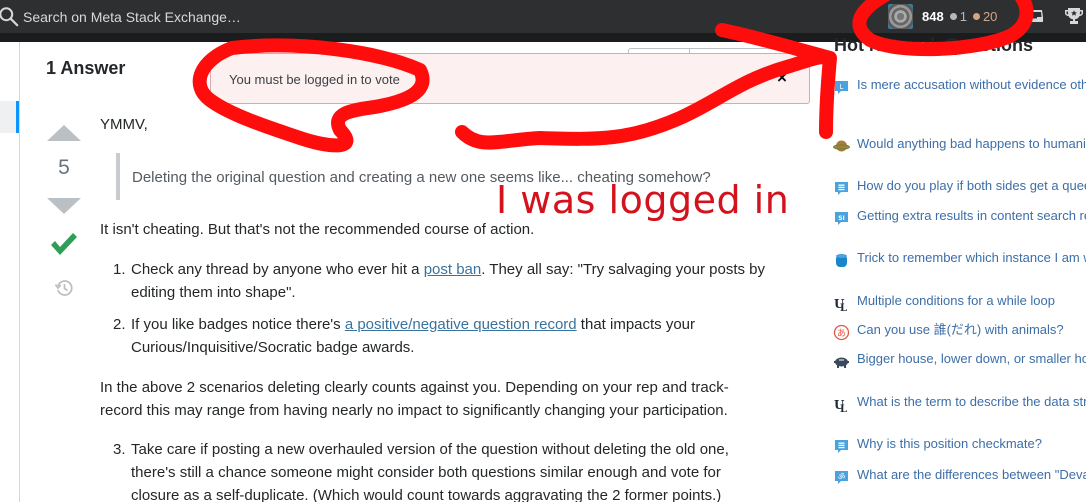 The image size is (1086, 502). I want to click on sharepoint-site-icon: SI, so click(841, 218).